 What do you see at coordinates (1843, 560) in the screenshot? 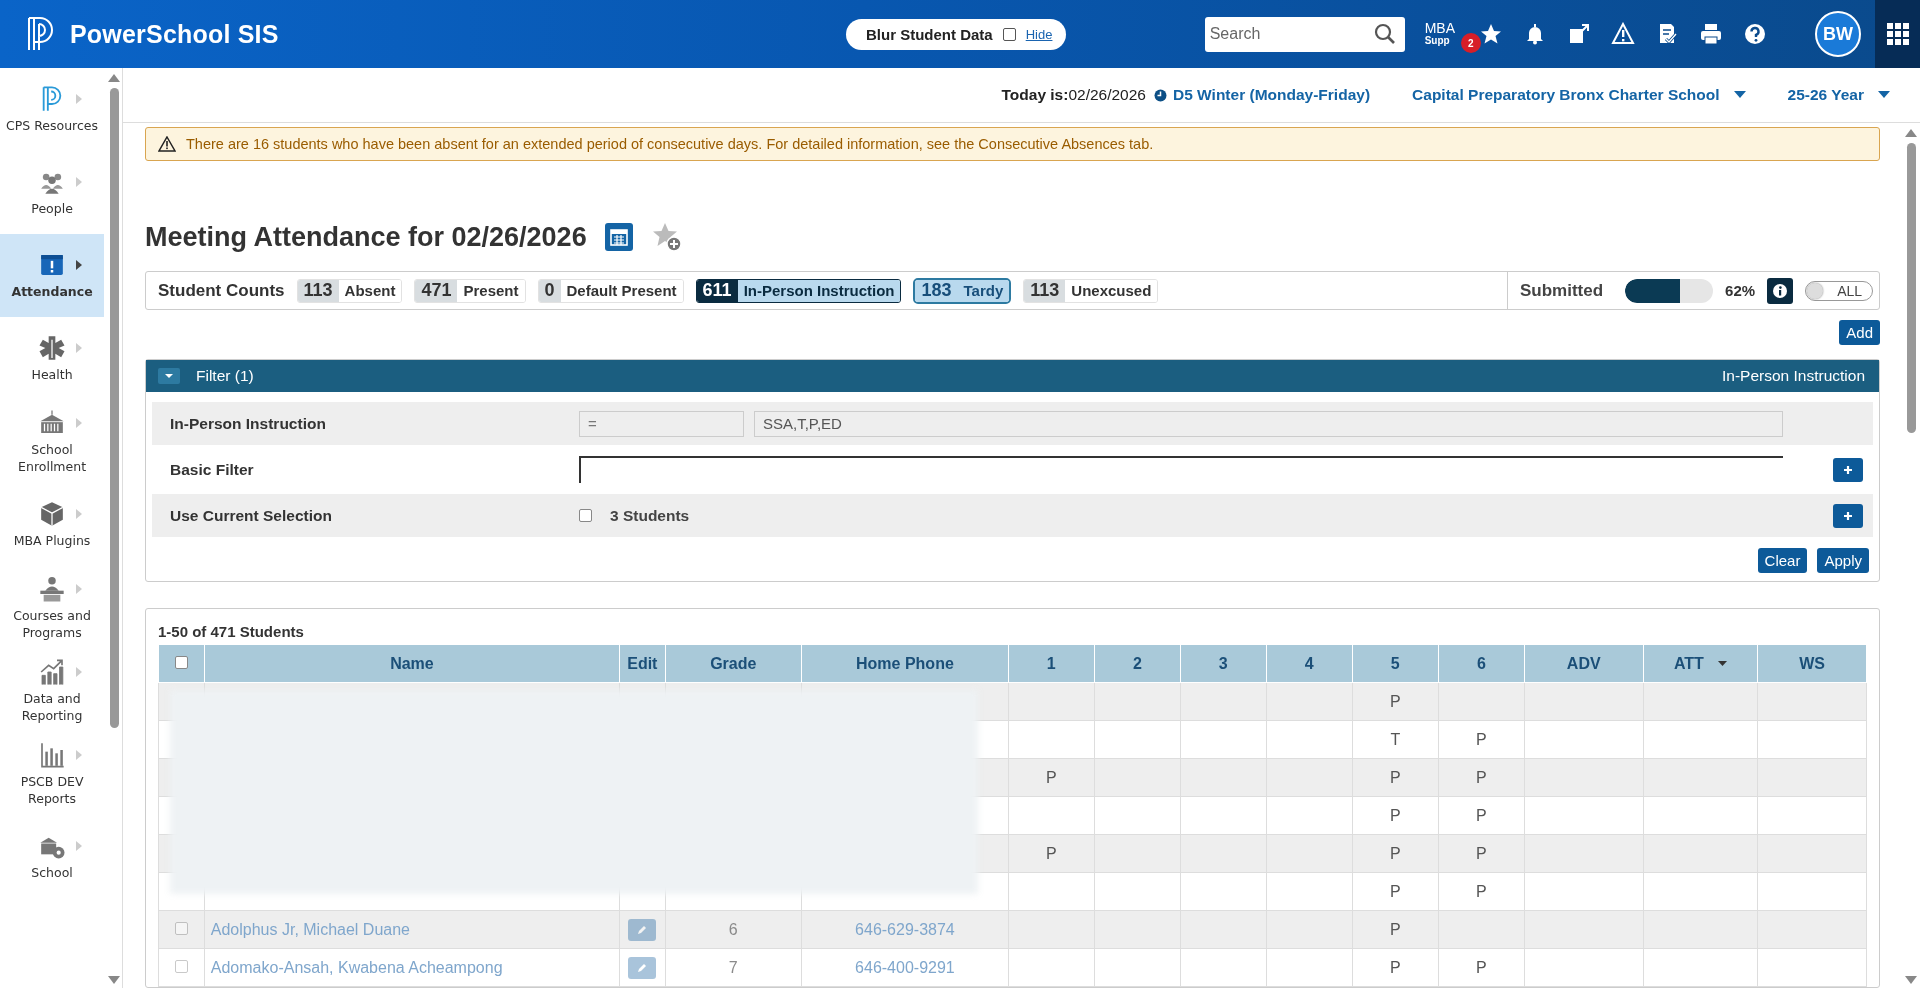
I see `filter-button: Apply` at bounding box center [1843, 560].